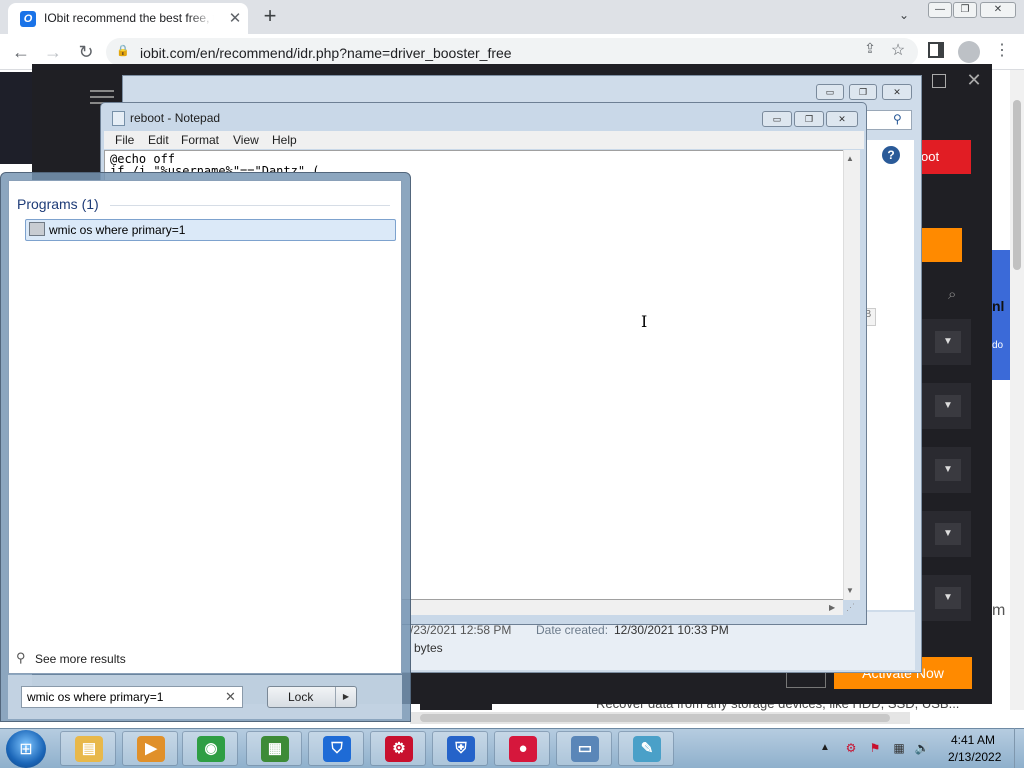 Image resolution: width=1024 pixels, height=768 pixels. What do you see at coordinates (897, 92) in the screenshot?
I see `explorer-close-button: ✕` at bounding box center [897, 92].